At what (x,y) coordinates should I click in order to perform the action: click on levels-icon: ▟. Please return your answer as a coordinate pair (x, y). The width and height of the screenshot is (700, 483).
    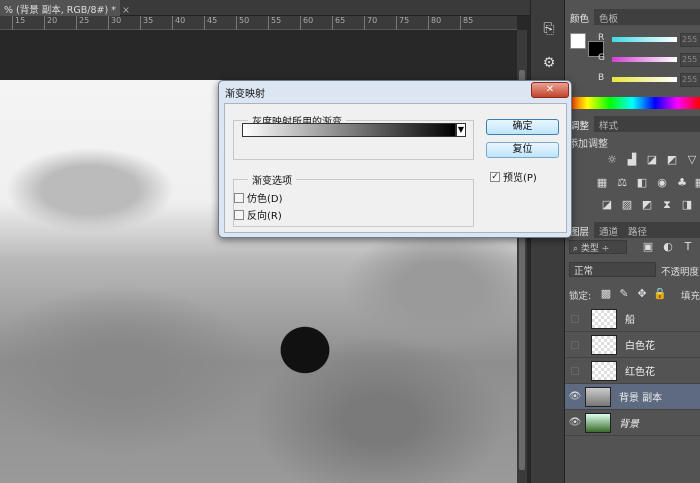
    Looking at the image, I should click on (632, 160).